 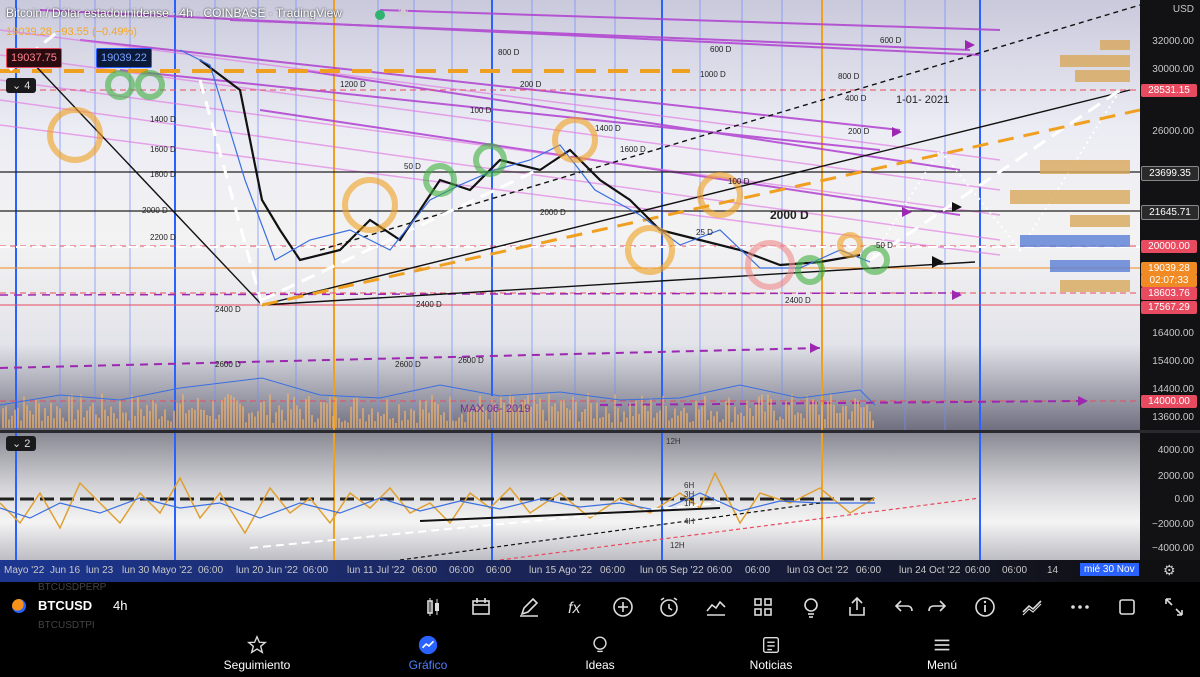 What do you see at coordinates (689, 503) in the screenshot?
I see `osc-mark: 1H` at bounding box center [689, 503].